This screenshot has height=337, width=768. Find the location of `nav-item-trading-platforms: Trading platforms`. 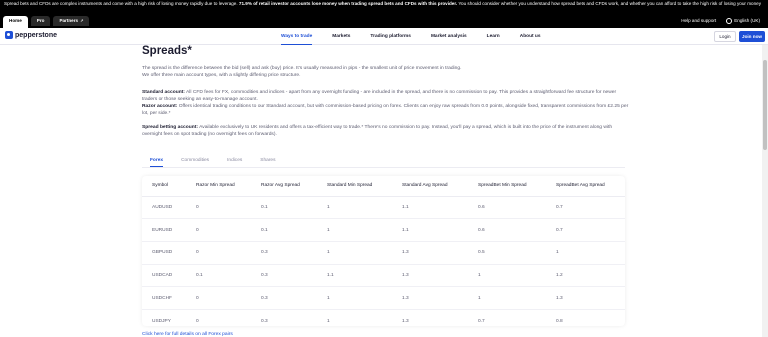

nav-item-trading-platforms: Trading platforms is located at coordinates (390, 36).